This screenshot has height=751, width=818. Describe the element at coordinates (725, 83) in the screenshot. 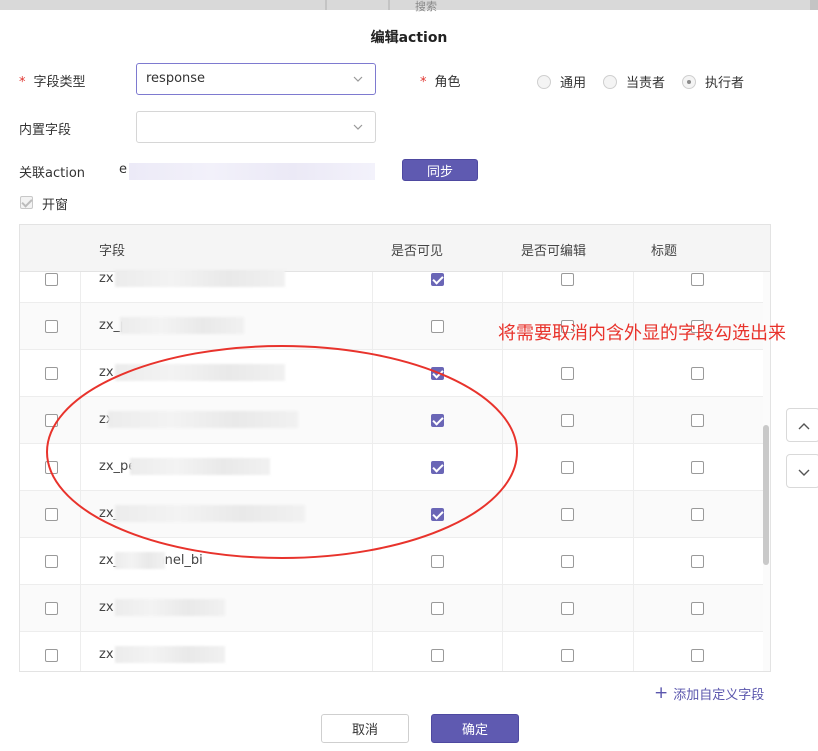

I see `role-option-label: 执行者` at that location.